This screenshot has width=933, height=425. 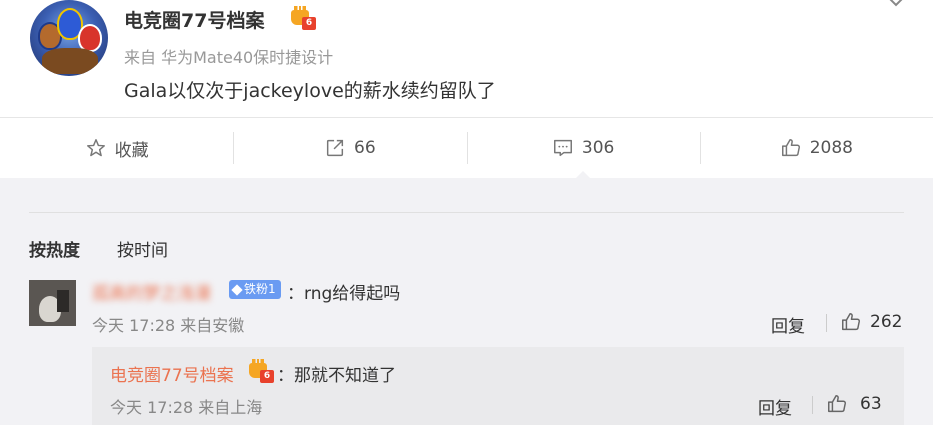 I want to click on comment-like-button: 262, so click(x=871, y=322).